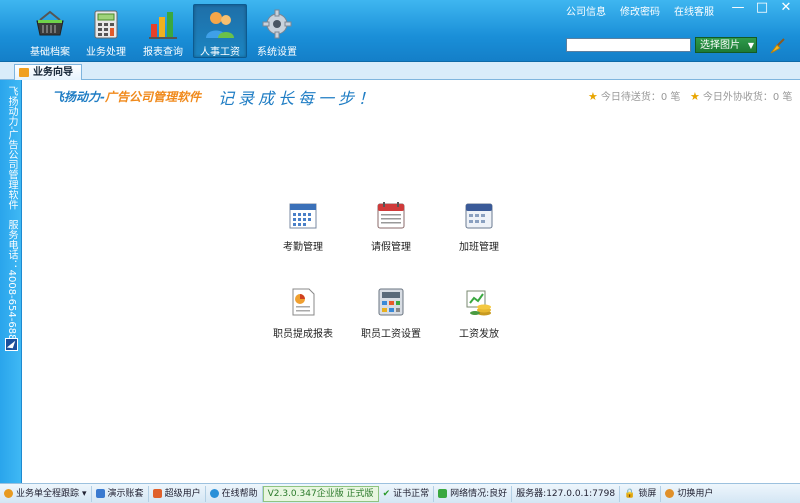  Describe the element at coordinates (479, 493) in the screenshot. I see `network-label: 网络情况:良好` at that location.